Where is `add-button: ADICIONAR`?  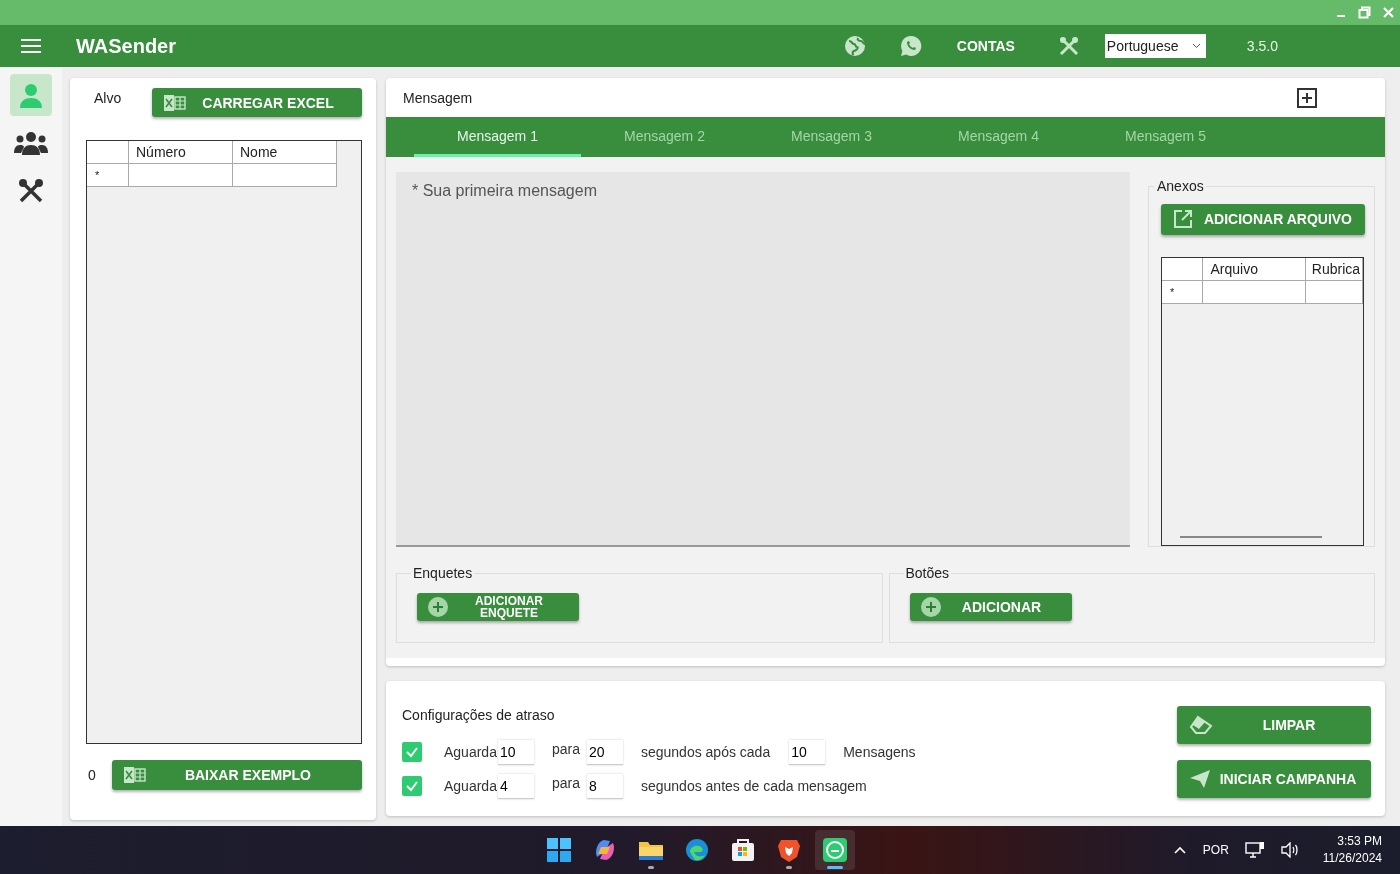
add-button: ADICIONAR is located at coordinates (990, 607).